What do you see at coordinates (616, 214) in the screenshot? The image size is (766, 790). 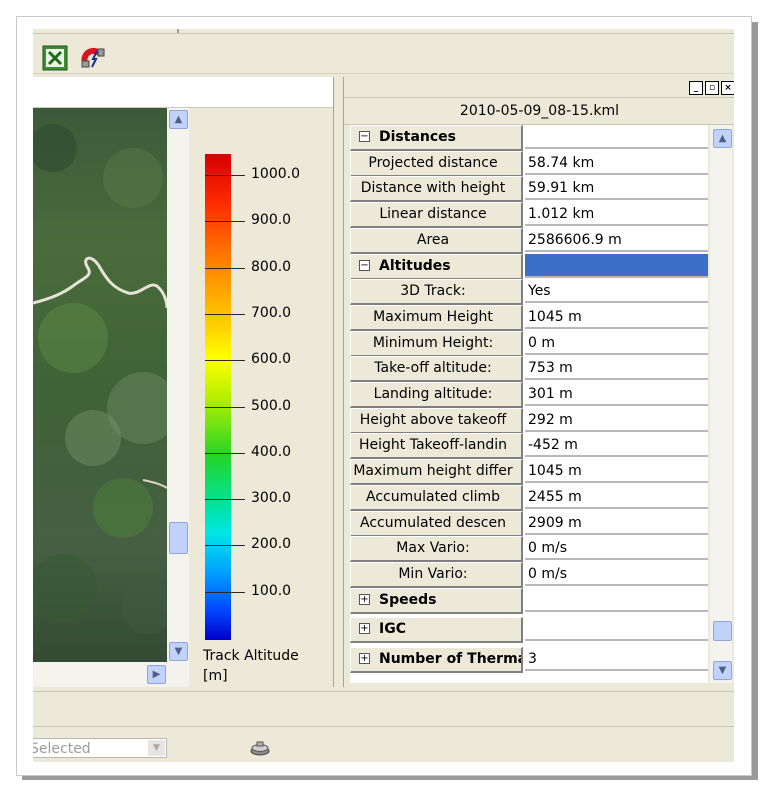 I see `property-value-cell: 1.012 km` at bounding box center [616, 214].